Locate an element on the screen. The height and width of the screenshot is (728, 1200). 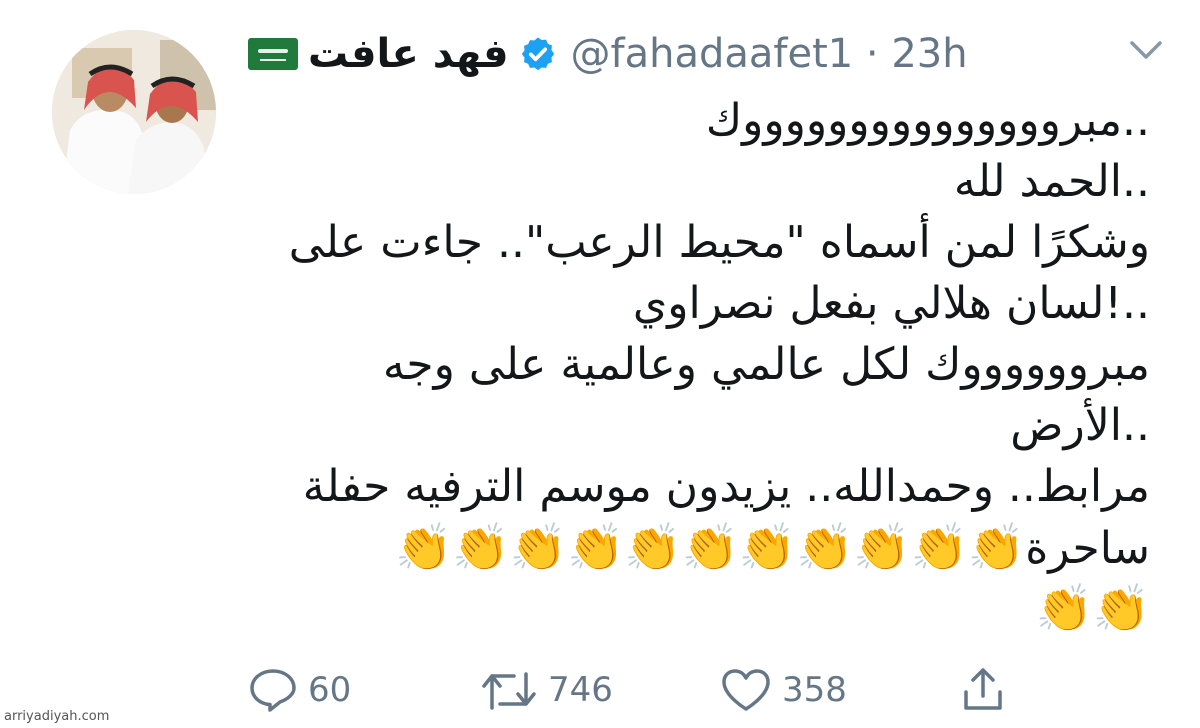
chevron-down-icon is located at coordinates (1146, 50).